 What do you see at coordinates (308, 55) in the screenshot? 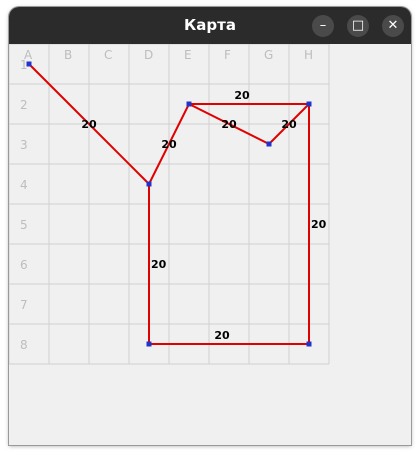
I see `column-label: H` at bounding box center [308, 55].